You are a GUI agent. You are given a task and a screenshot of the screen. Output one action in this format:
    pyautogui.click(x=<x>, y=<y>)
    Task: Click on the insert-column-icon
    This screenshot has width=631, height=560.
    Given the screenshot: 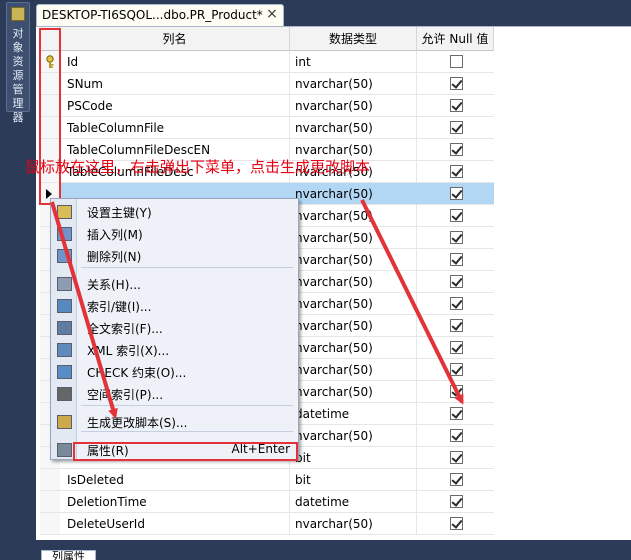 What is the action you would take?
    pyautogui.click(x=64, y=234)
    